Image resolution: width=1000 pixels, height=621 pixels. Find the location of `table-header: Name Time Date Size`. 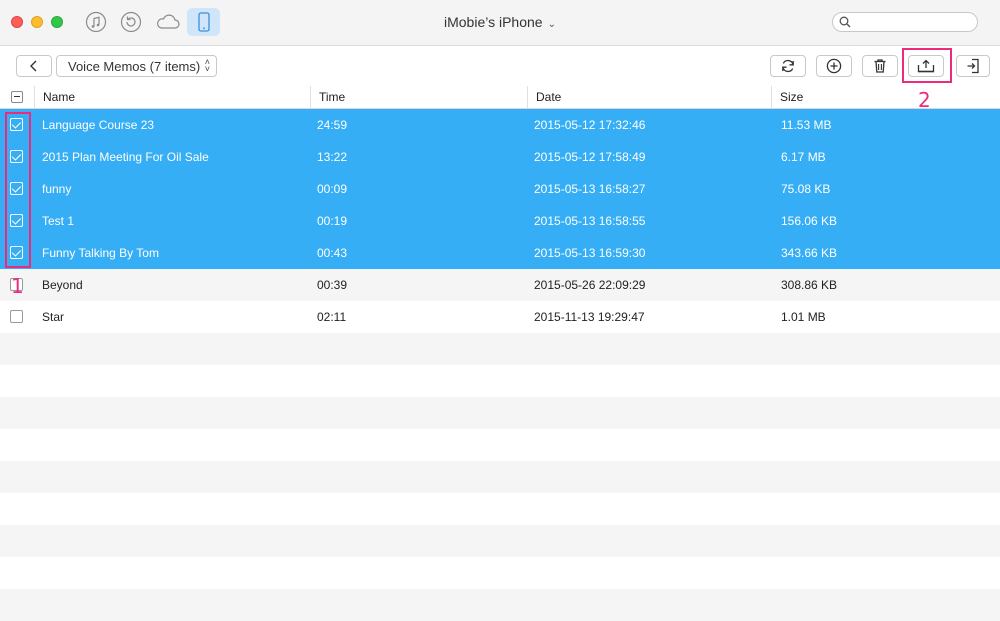

table-header: Name Time Date Size is located at coordinates (500, 97).